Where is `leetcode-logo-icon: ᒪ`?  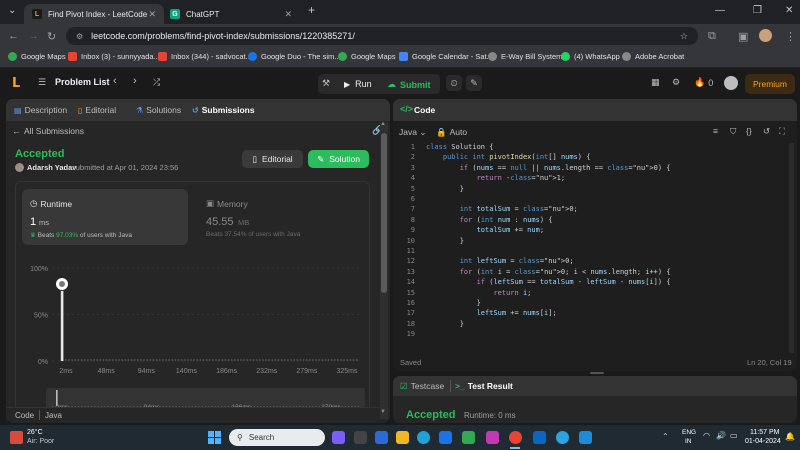 leetcode-logo-icon: ᒪ is located at coordinates (16, 83).